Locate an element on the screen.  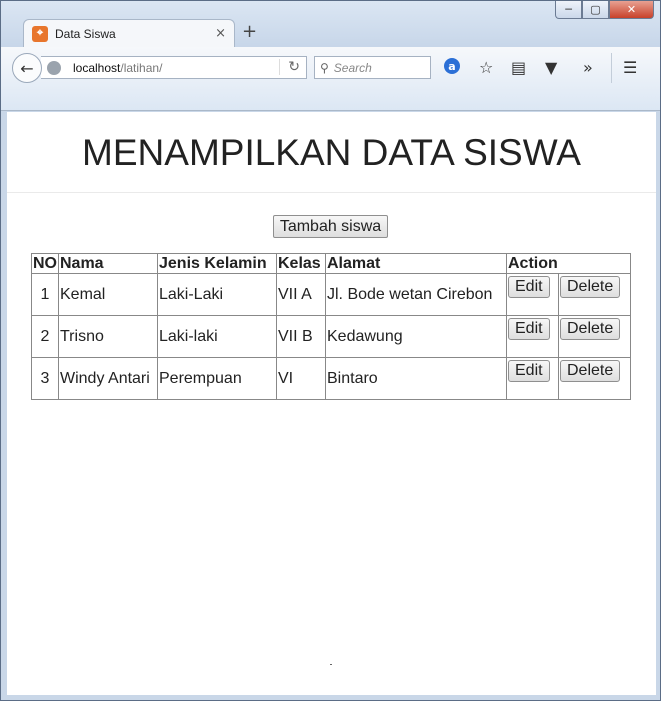
column-header-action: Action is located at coordinates (568, 263).